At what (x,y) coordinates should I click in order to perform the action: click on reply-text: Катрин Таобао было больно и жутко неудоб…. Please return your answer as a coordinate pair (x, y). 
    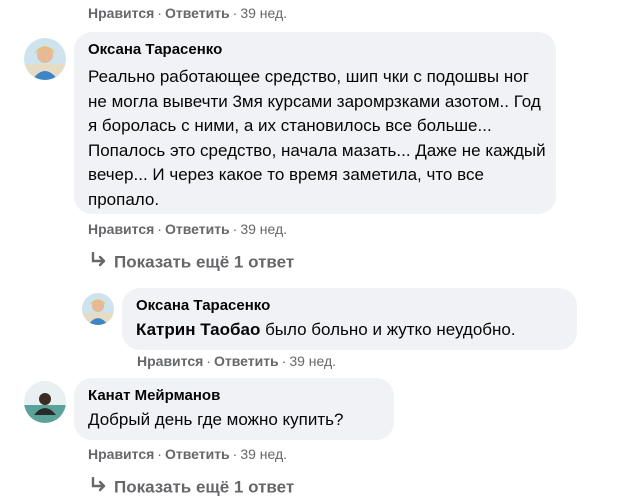
    Looking at the image, I should click on (326, 329).